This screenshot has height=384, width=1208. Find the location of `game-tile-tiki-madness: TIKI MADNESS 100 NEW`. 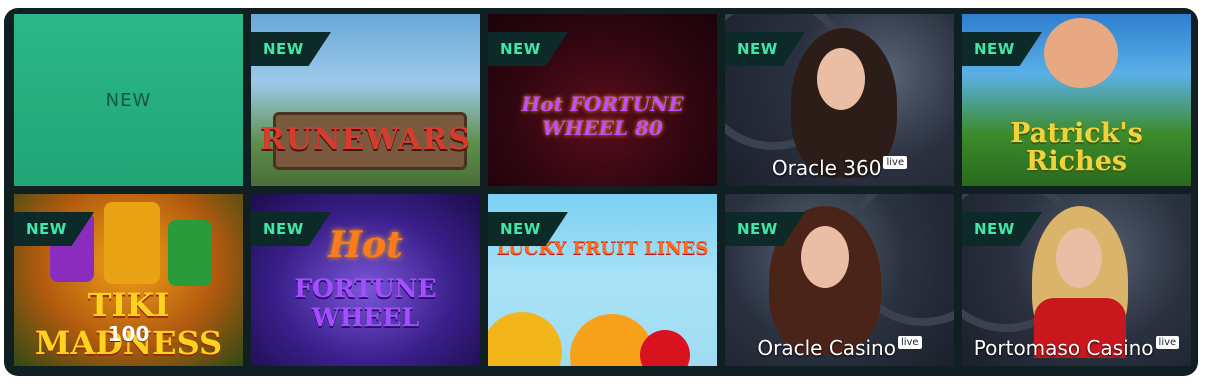

game-tile-tiki-madness: TIKI MADNESS 100 NEW is located at coordinates (128, 280).